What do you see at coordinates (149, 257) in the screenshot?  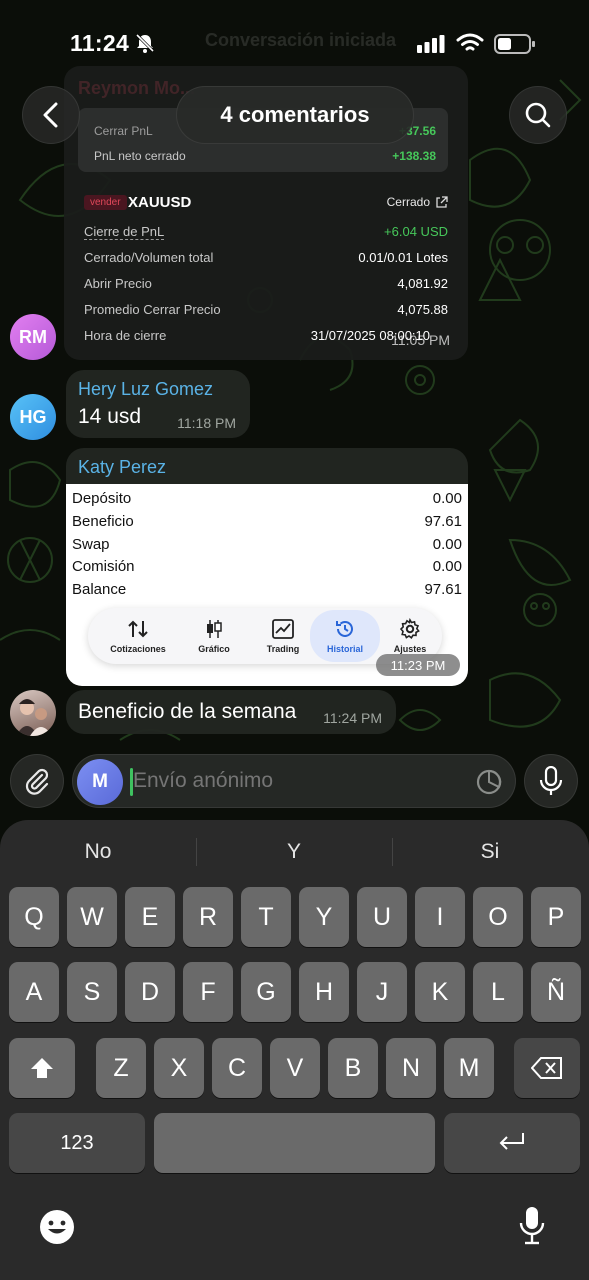 I see `trade-row-label: Cerrado/Volumen total` at bounding box center [149, 257].